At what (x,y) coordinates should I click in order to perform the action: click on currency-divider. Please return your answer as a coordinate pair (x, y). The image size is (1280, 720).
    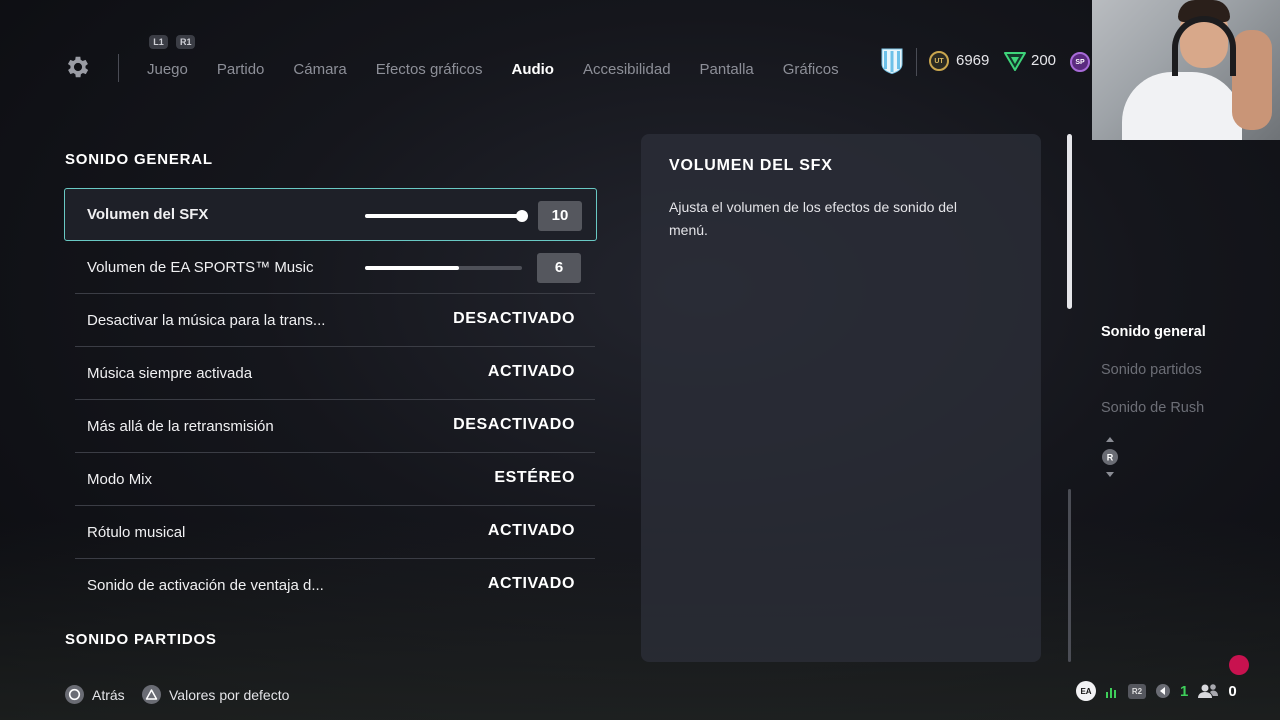
    Looking at the image, I should click on (916, 62).